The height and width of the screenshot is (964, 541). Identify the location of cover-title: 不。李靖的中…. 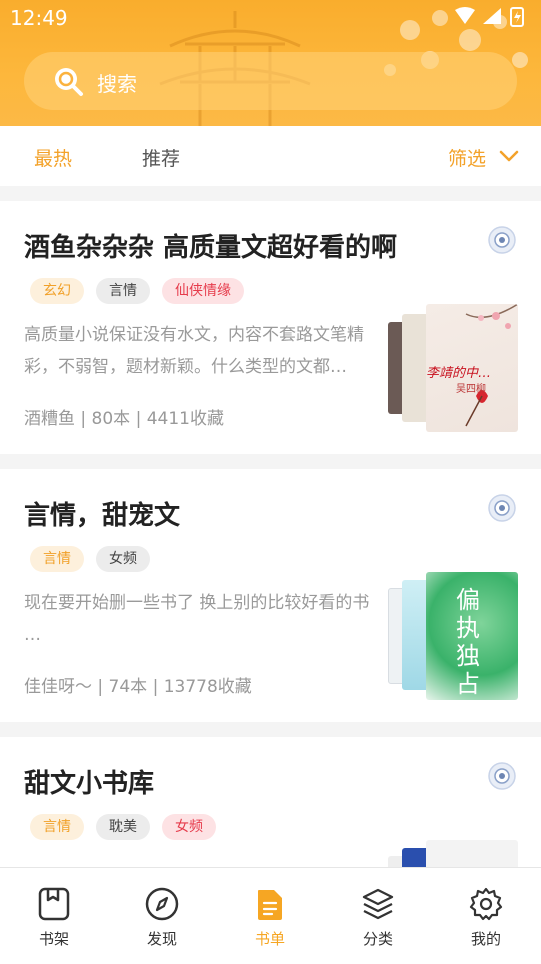
(459, 373).